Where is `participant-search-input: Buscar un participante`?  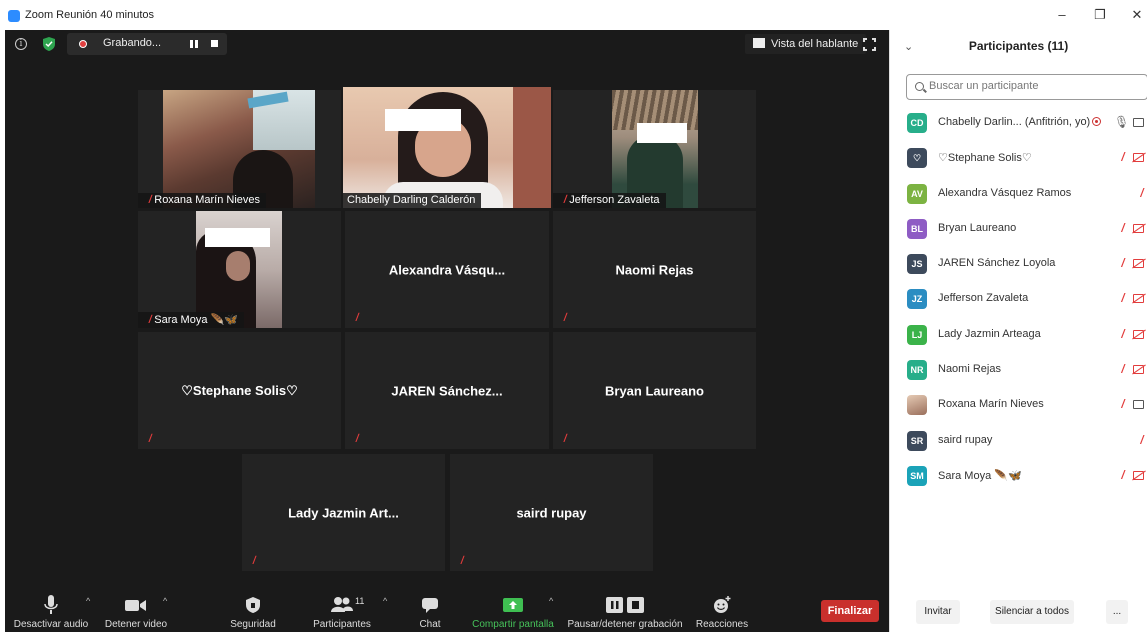 participant-search-input: Buscar un participante is located at coordinates (1026, 87).